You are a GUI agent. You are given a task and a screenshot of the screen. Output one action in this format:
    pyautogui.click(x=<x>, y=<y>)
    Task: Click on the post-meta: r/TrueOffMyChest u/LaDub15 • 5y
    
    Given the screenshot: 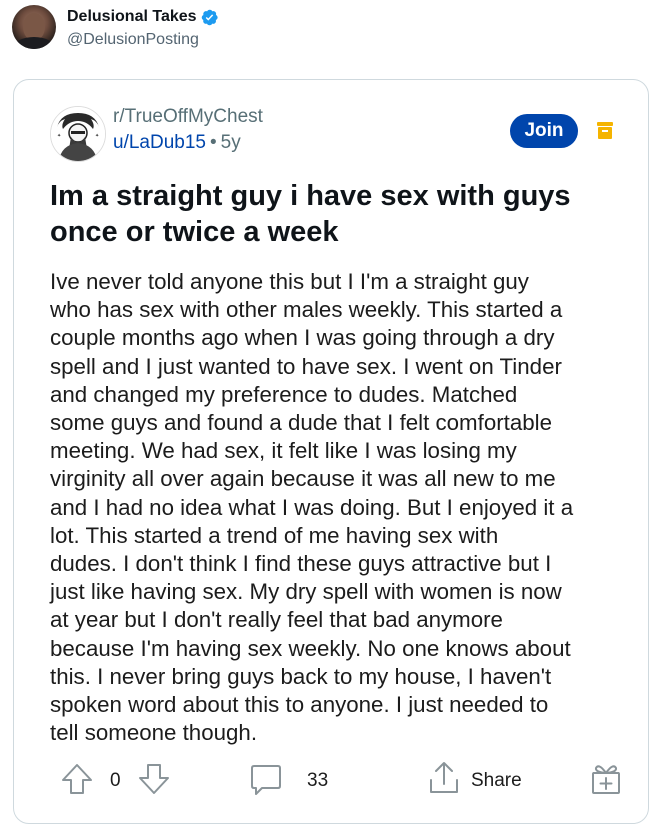 What is the action you would take?
    pyautogui.click(x=188, y=130)
    